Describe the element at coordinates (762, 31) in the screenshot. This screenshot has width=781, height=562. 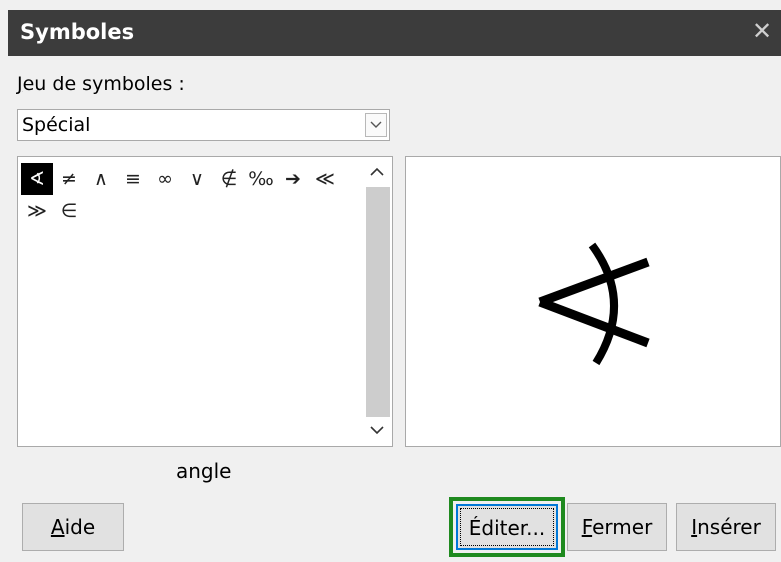
I see `close-icon: ✕` at that location.